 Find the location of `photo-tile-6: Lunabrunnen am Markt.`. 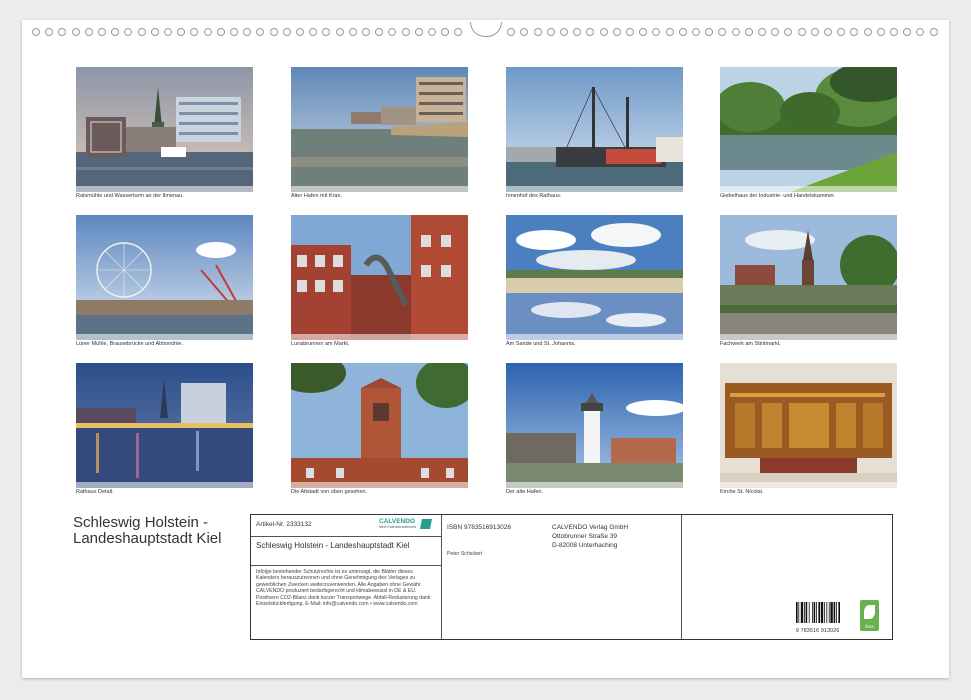

photo-tile-6: Lunabrunnen am Markt. is located at coordinates (379, 281).